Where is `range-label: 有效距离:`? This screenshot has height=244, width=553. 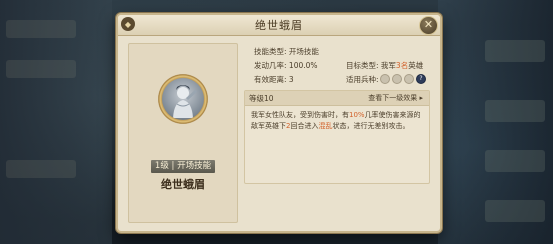 range-label: 有效距离: is located at coordinates (270, 79).